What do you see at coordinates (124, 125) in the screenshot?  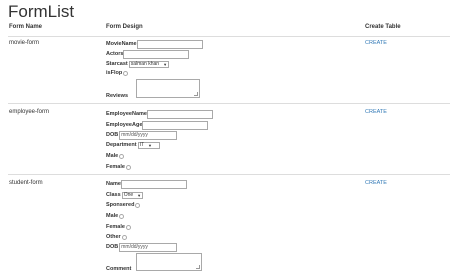 I see `field-label: EmployeeAge` at bounding box center [124, 125].